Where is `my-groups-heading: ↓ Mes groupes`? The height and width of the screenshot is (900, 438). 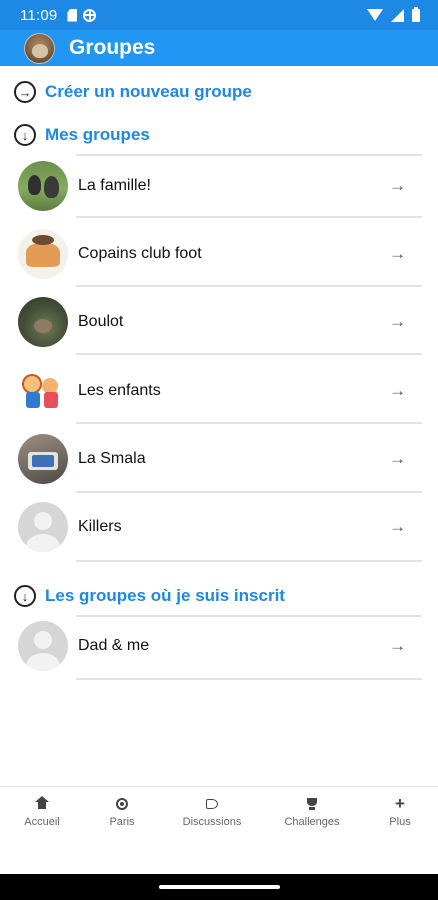
my-groups-heading: ↓ Mes groupes is located at coordinates (82, 135).